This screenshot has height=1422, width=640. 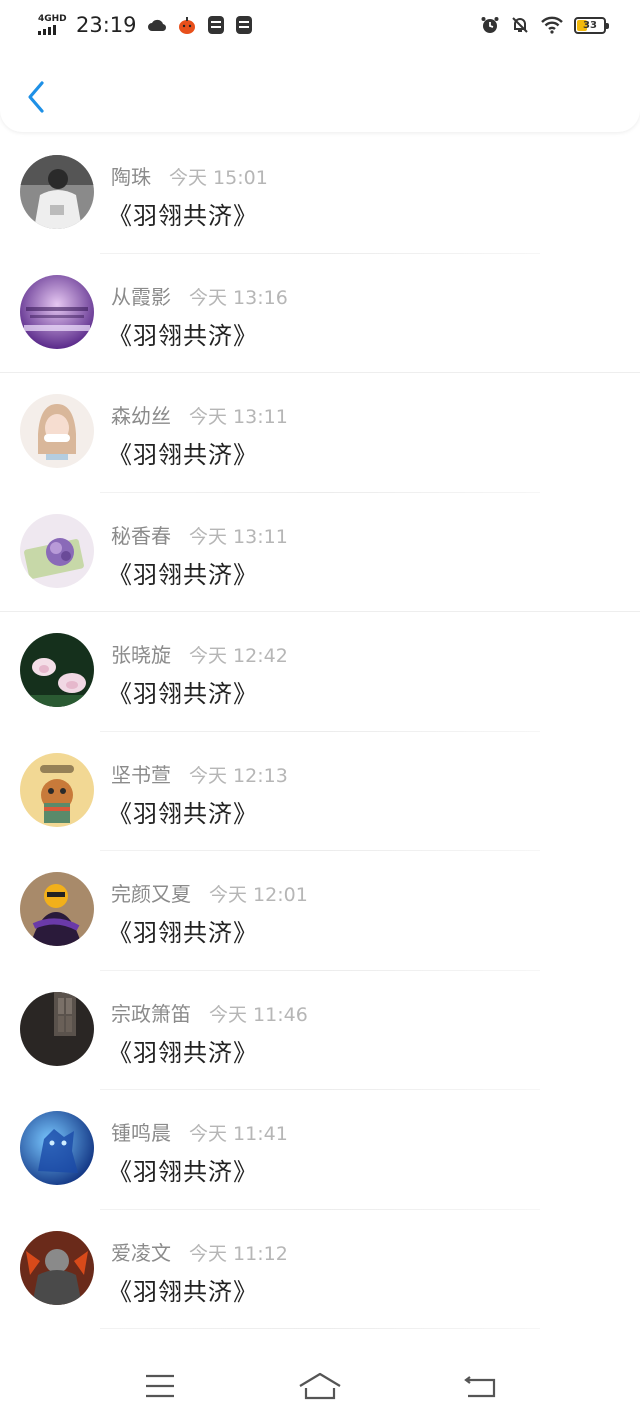 What do you see at coordinates (258, 1014) in the screenshot?
I see `message-time: 今天 11:46` at bounding box center [258, 1014].